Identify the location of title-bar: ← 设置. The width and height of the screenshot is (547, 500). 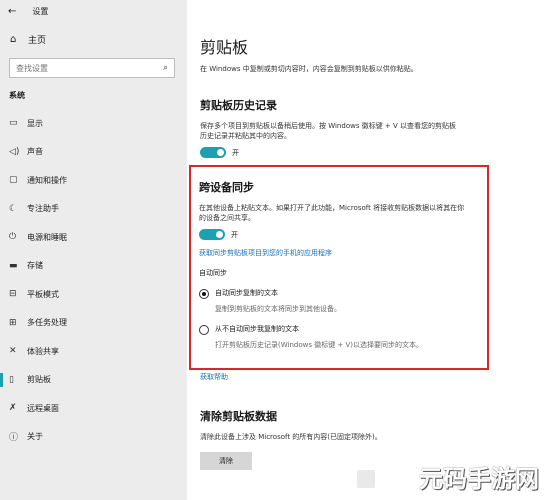
(93, 11).